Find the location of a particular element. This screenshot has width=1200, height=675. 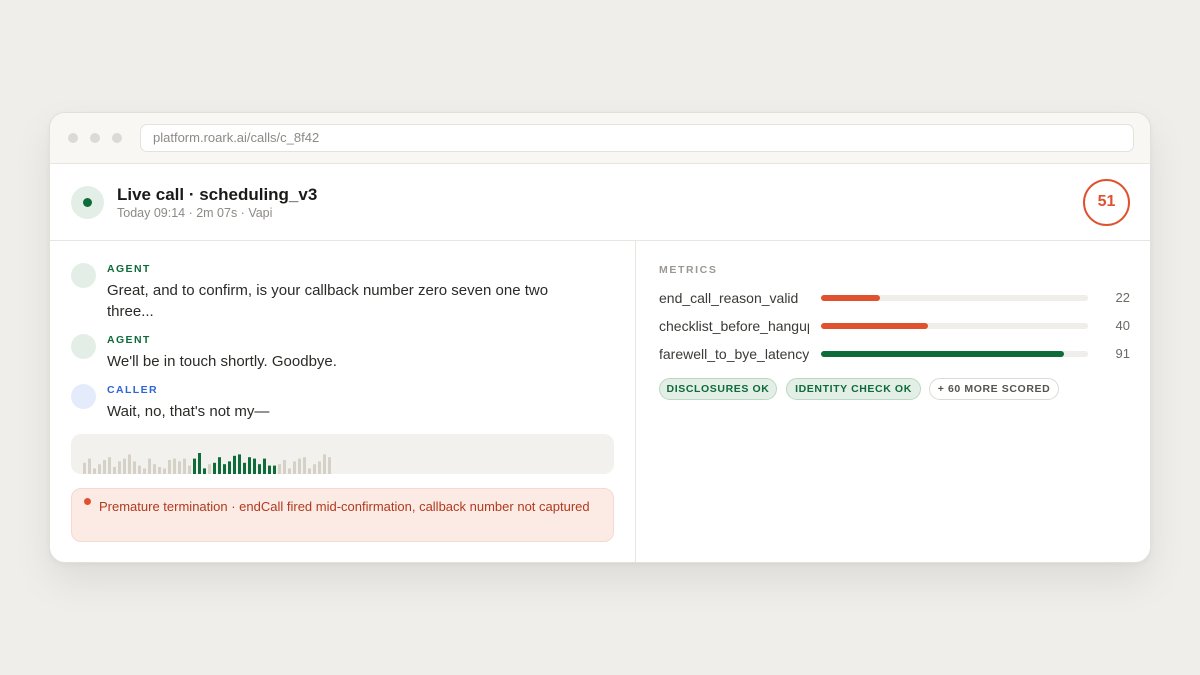

metric-name: checklist_before_hangup is located at coordinates (734, 326).